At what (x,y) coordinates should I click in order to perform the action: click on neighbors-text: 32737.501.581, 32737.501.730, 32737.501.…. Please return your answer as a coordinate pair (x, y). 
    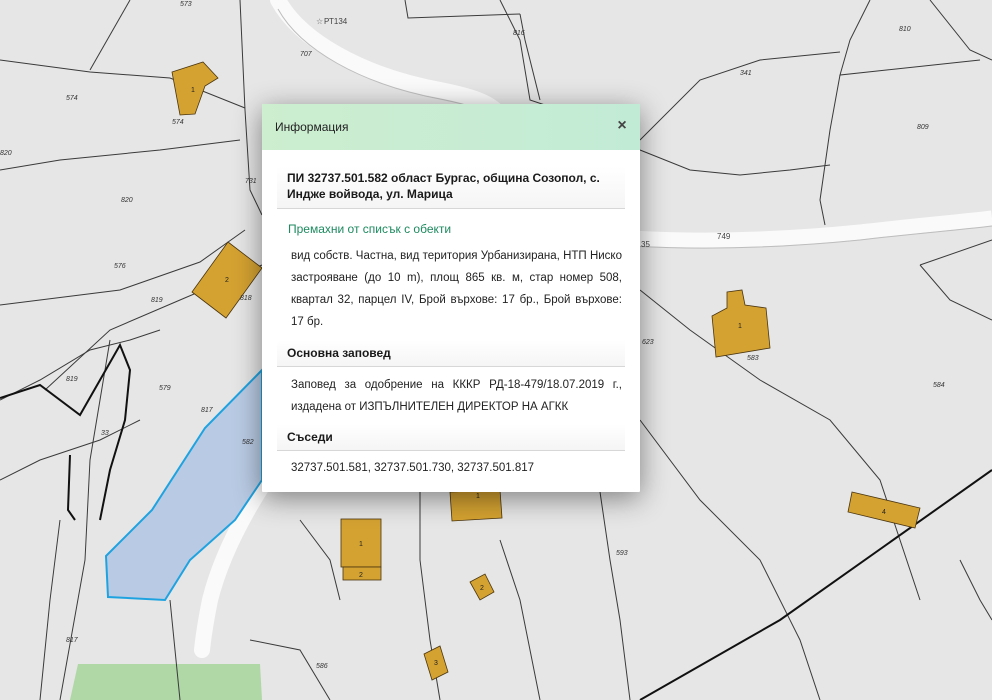
    Looking at the image, I should click on (413, 468).